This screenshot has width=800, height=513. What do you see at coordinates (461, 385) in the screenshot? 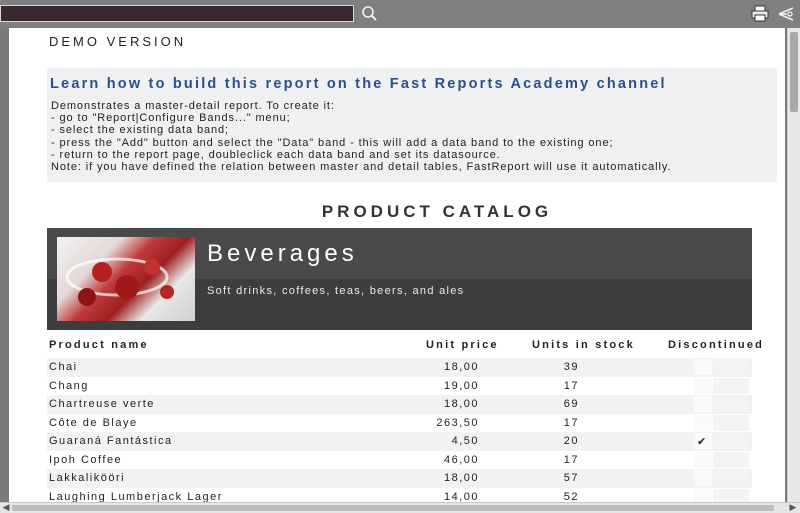
I see `unit-price: 19,00` at bounding box center [461, 385].